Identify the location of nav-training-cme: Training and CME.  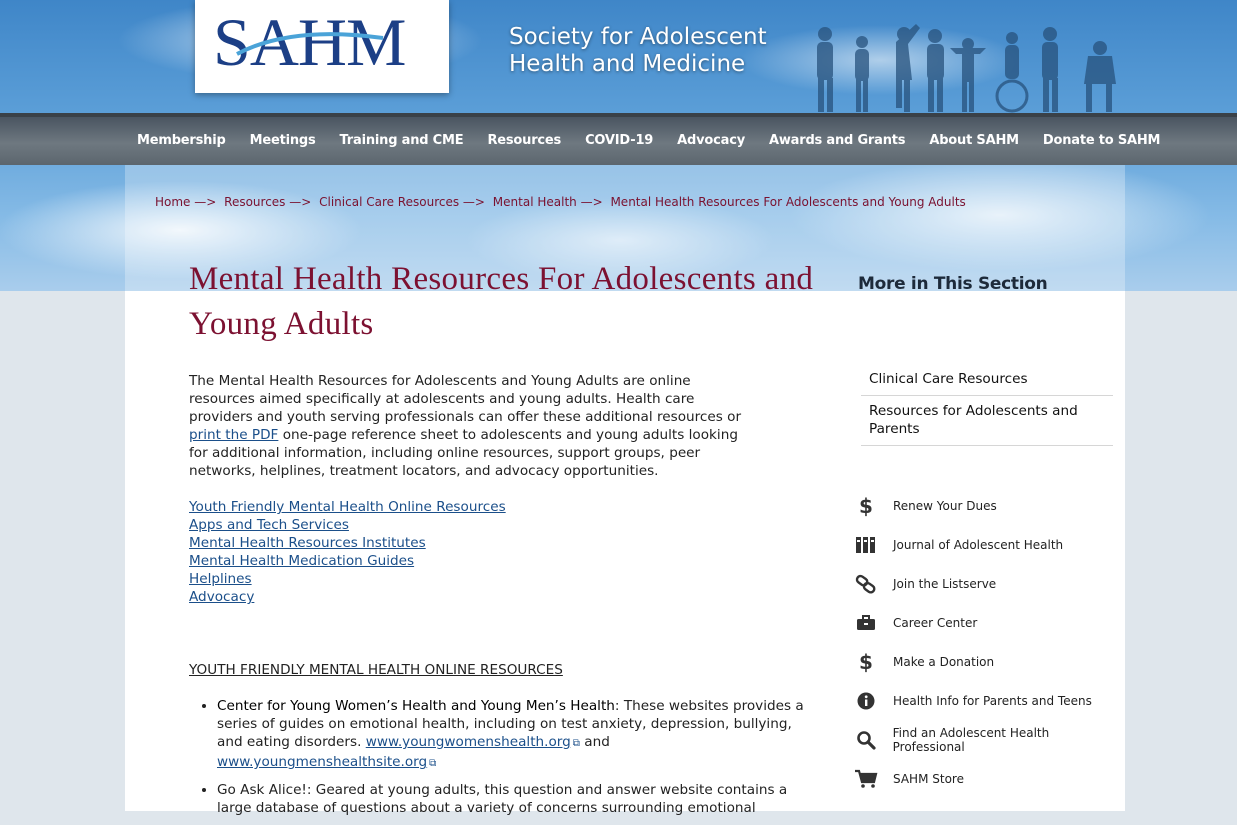
(402, 141).